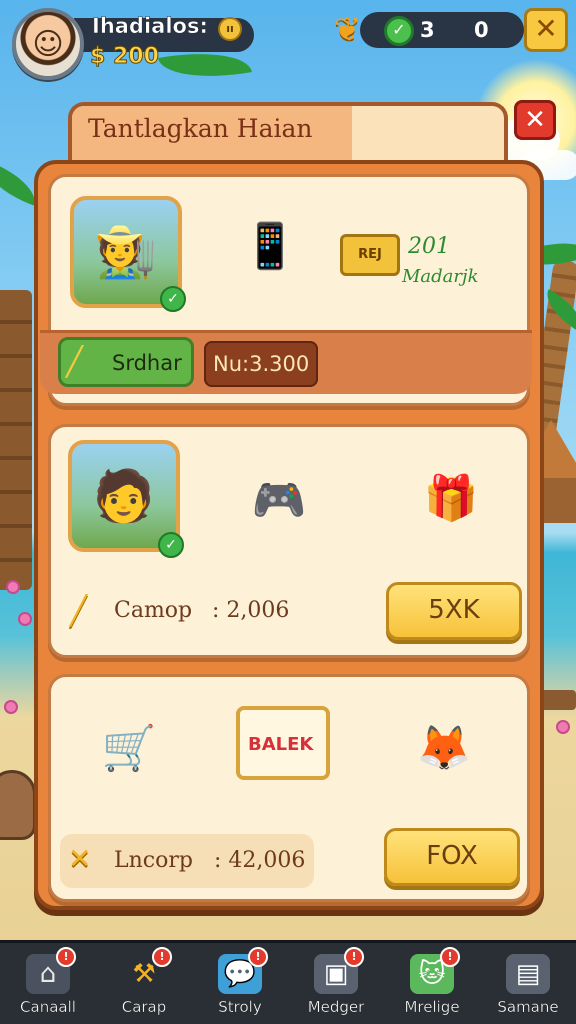 The width and height of the screenshot is (576, 1024). I want to click on nav-label: Carap, so click(144, 1007).